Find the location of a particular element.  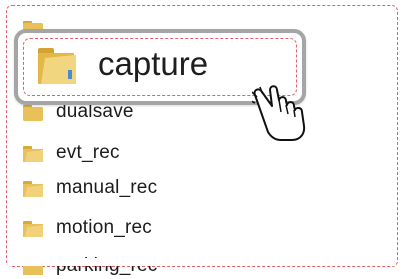

bottom-fade is located at coordinates (202, 262).